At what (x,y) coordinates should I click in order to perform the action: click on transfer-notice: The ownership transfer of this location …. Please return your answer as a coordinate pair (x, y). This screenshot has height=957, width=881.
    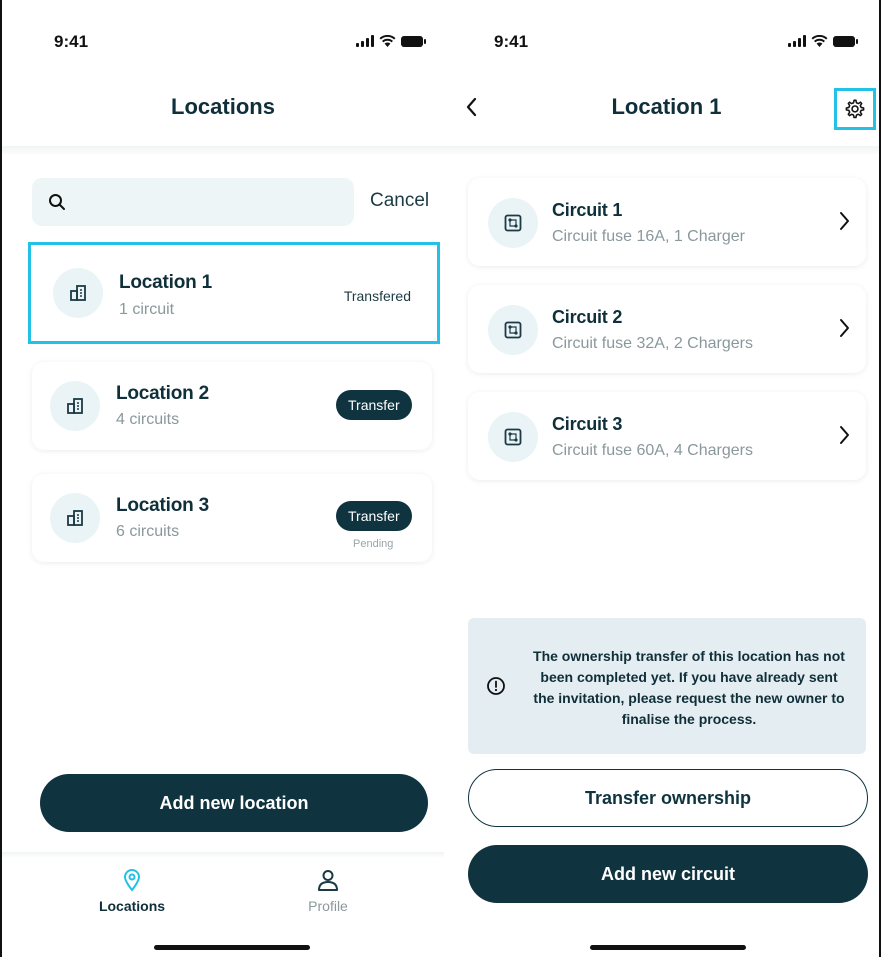
    Looking at the image, I should click on (667, 686).